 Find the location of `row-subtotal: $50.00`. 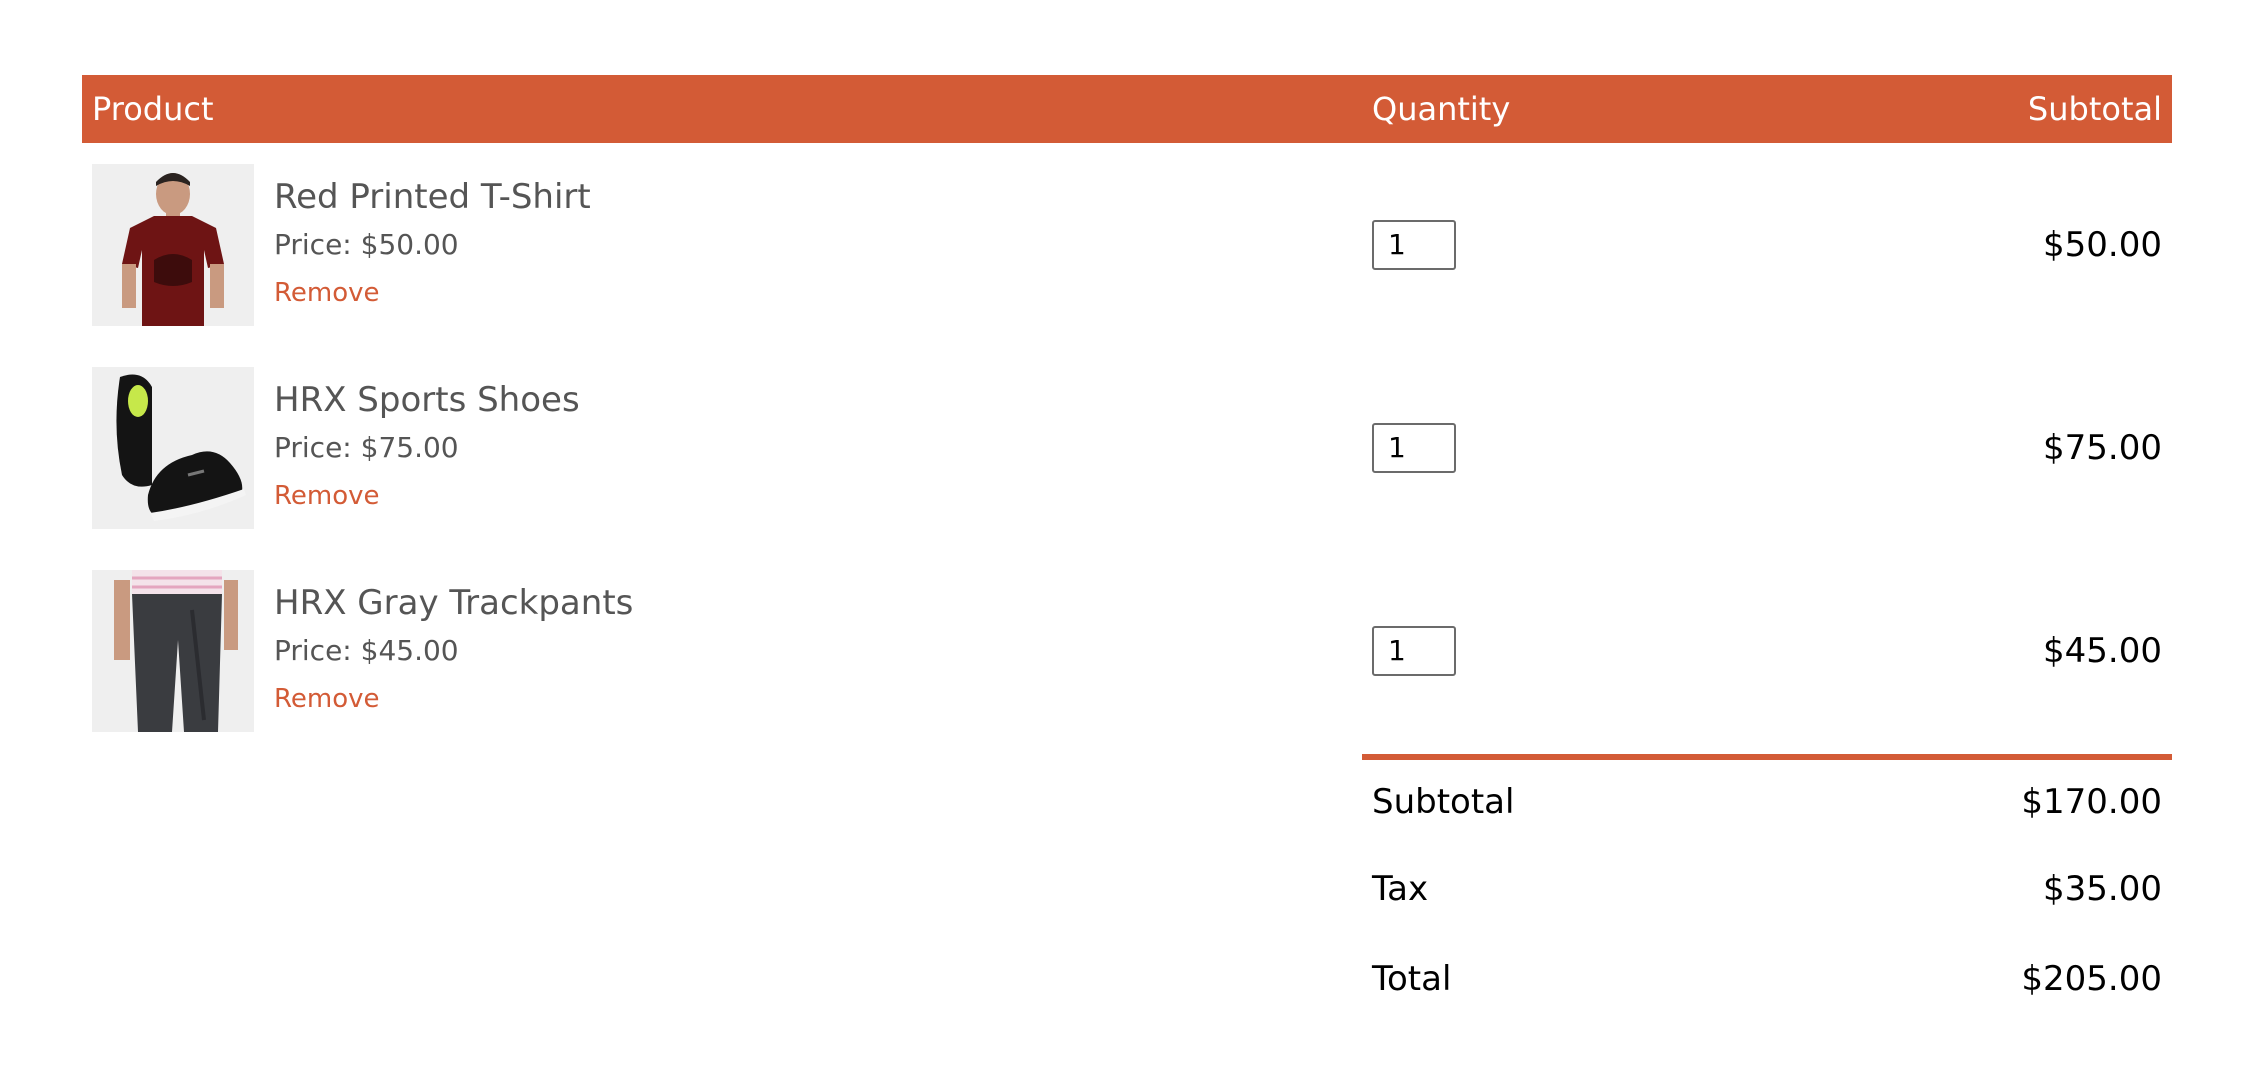

row-subtotal: $50.00 is located at coordinates (2102, 244).